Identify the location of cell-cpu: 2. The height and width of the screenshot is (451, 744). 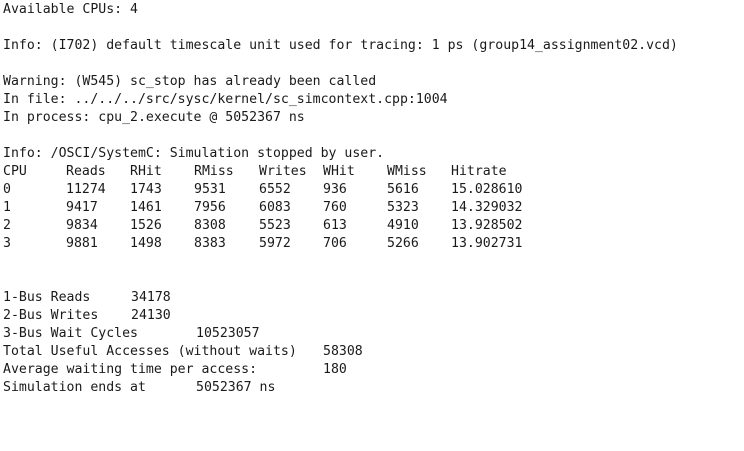
(7, 225).